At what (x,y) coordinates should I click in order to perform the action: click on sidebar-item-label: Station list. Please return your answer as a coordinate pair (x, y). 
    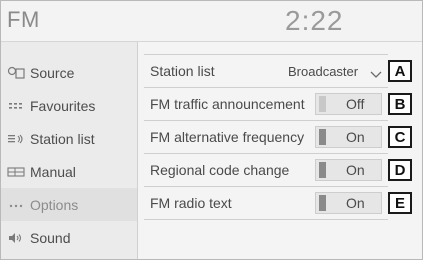
    Looking at the image, I should click on (62, 138).